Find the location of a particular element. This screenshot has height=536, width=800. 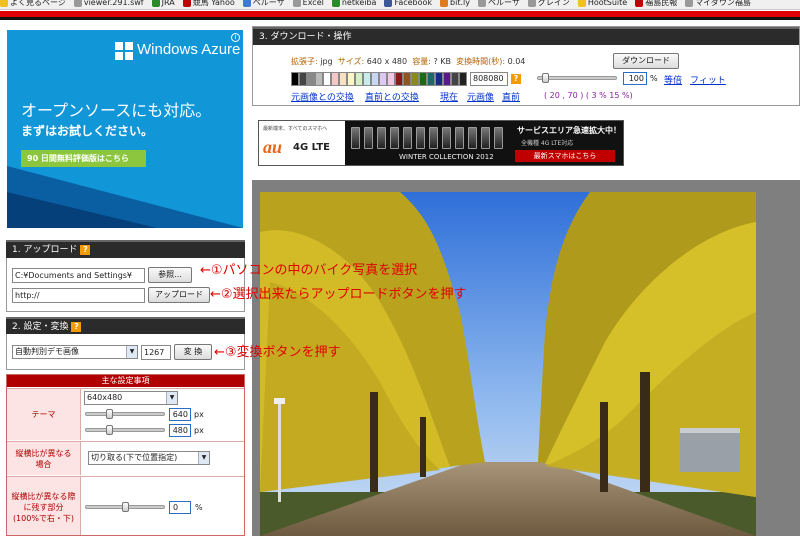

fit-link: フィット is located at coordinates (708, 79).